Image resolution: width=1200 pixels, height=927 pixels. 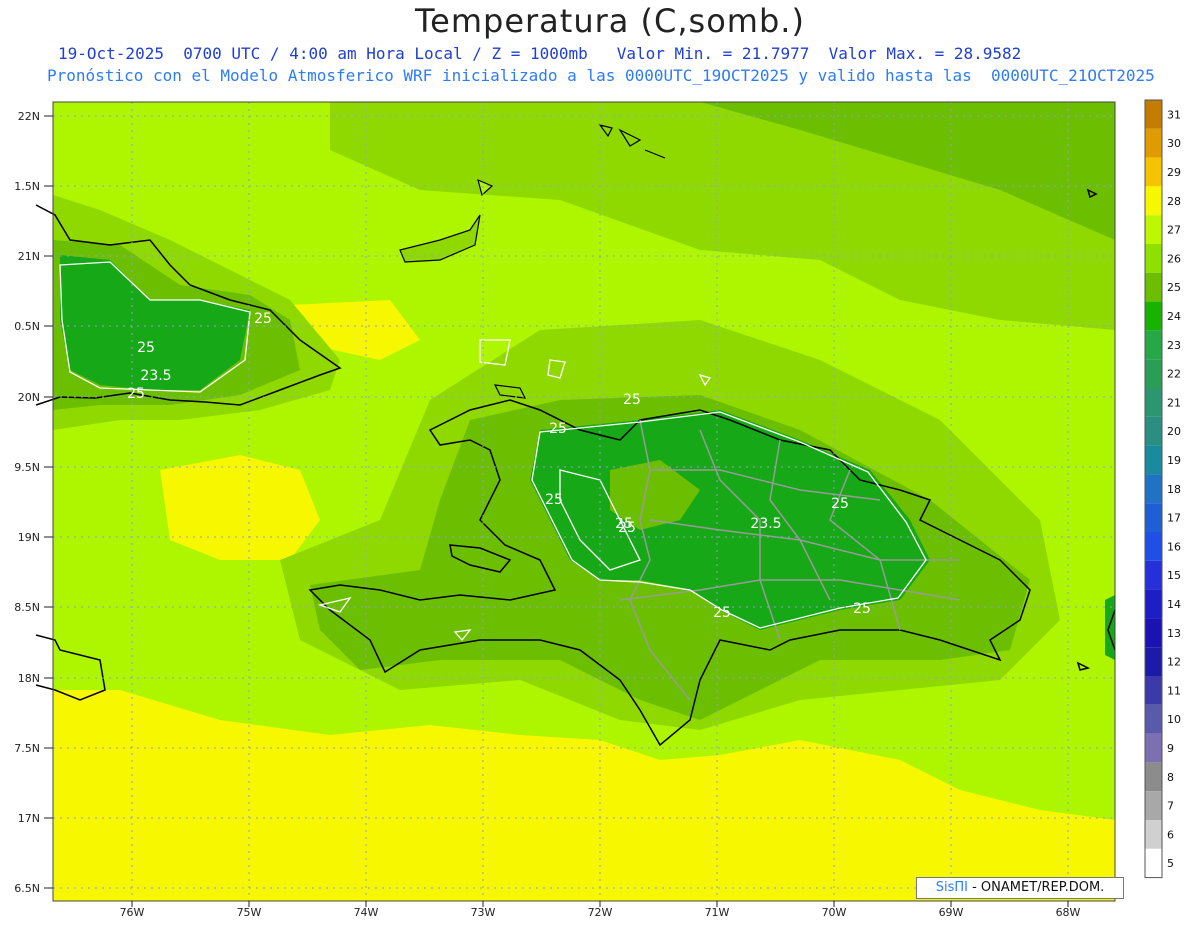 I want to click on lat-label: 22N, so click(x=29, y=116).